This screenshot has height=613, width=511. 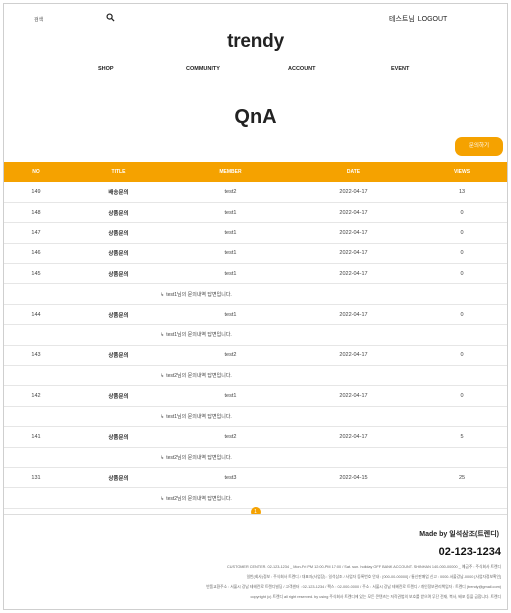 What do you see at coordinates (106, 69) in the screenshot?
I see `nav-item-shop: SHOP` at bounding box center [106, 69].